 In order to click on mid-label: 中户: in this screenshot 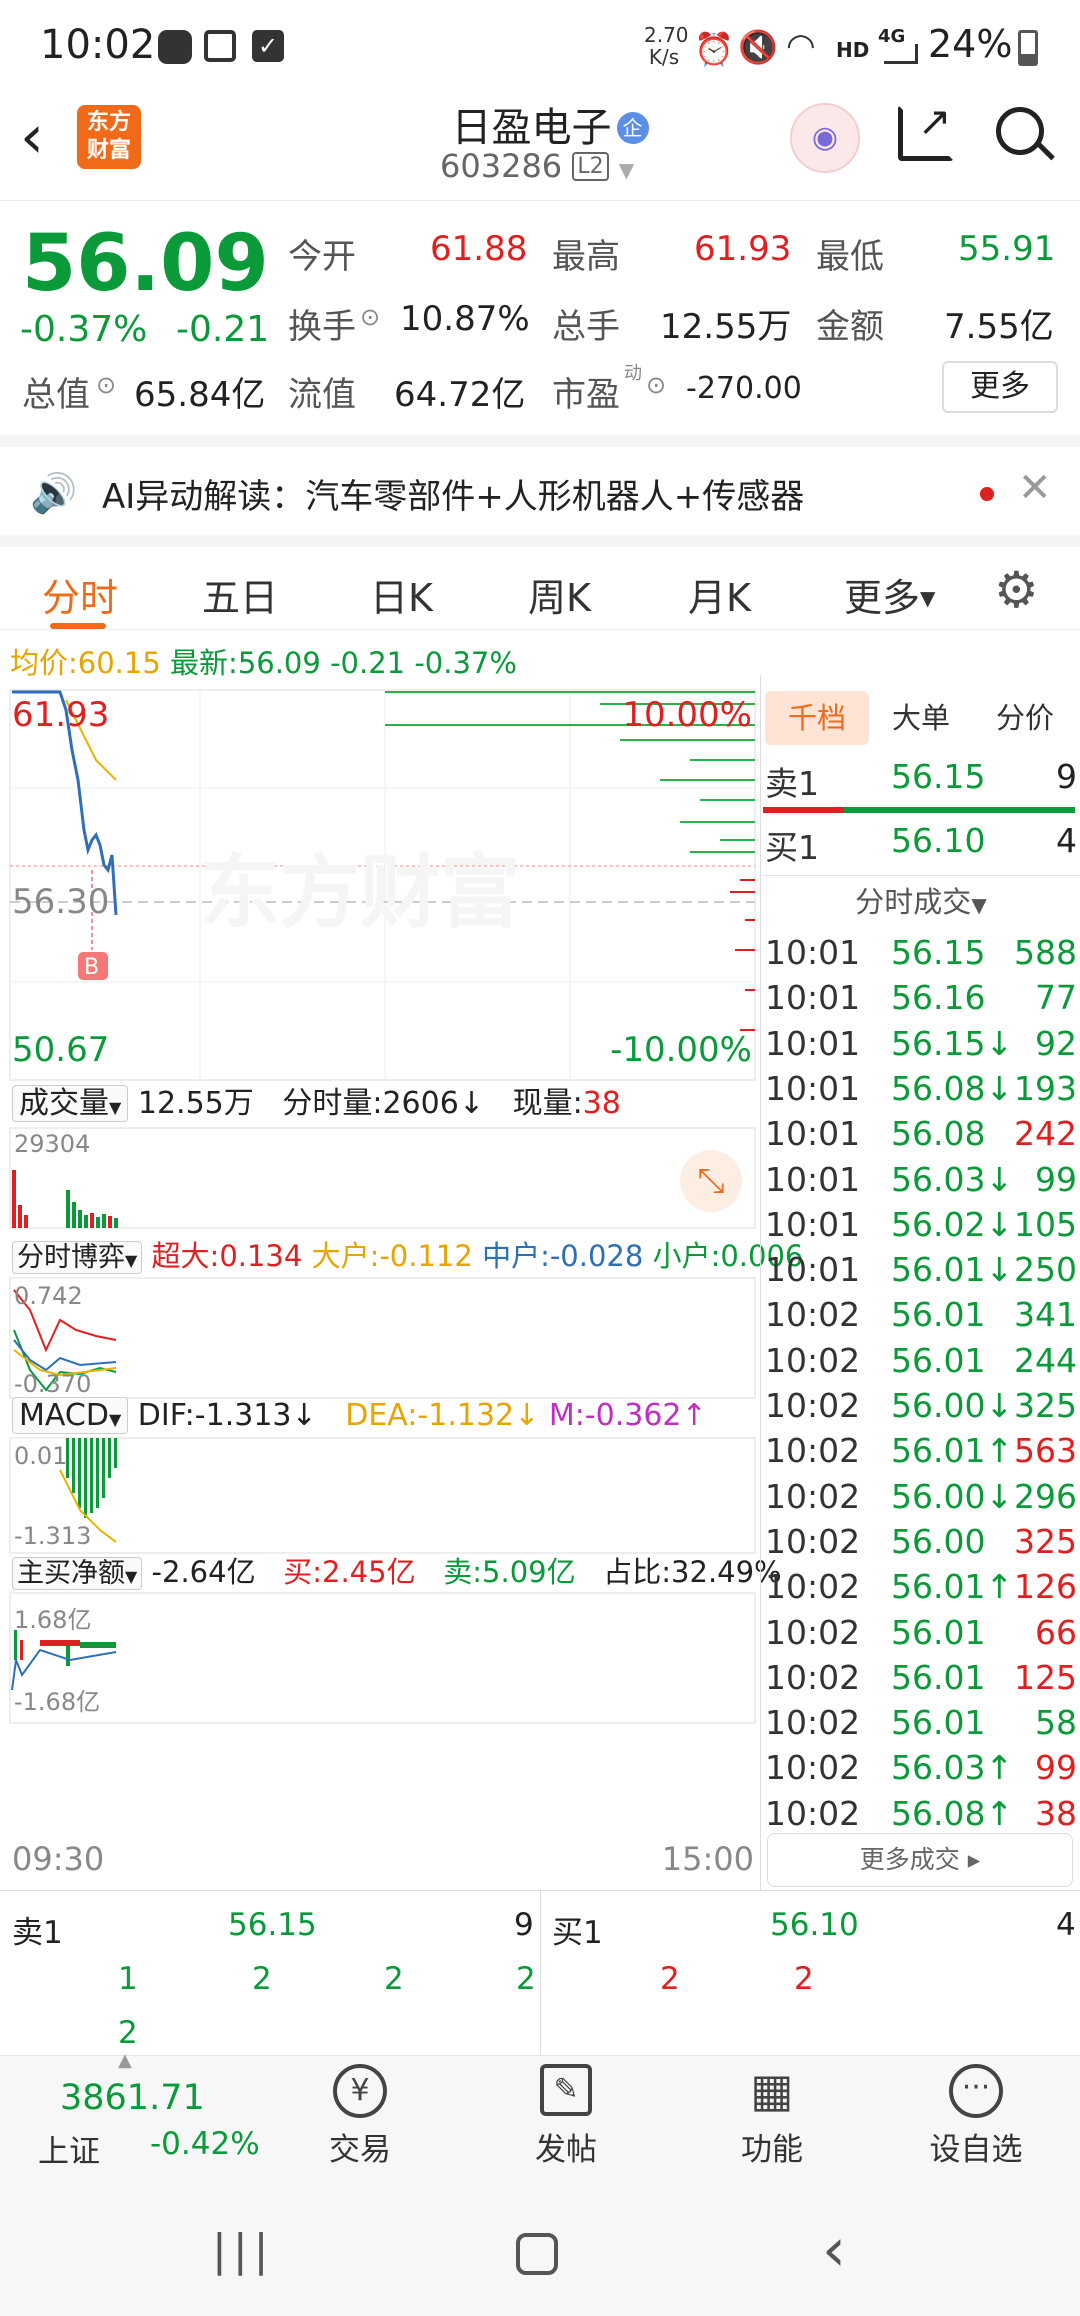, I will do `click(516, 1256)`.